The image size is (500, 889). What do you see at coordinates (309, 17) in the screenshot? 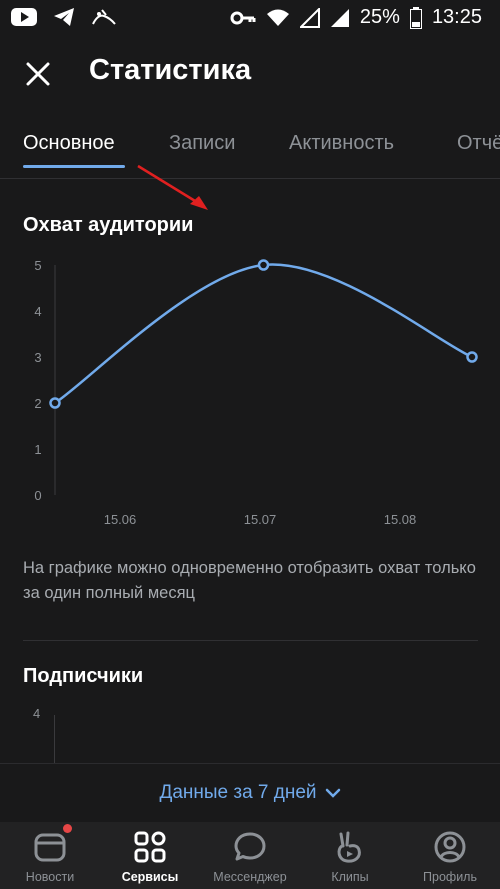
I see `signal-off-icon` at bounding box center [309, 17].